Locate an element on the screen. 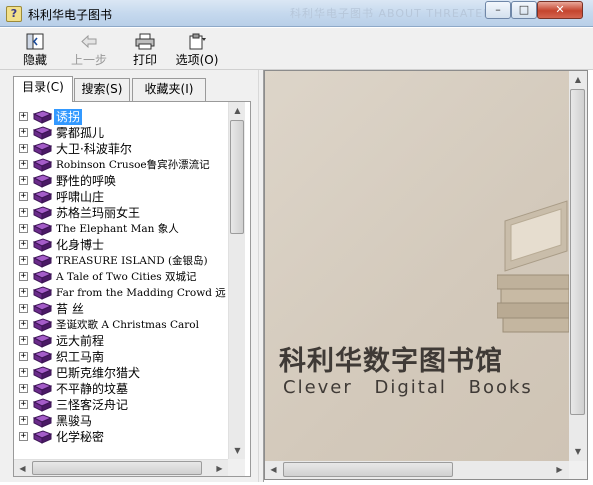 The image size is (593, 485). tree-item: + 不平静的坟墓 is located at coordinates (124, 389).